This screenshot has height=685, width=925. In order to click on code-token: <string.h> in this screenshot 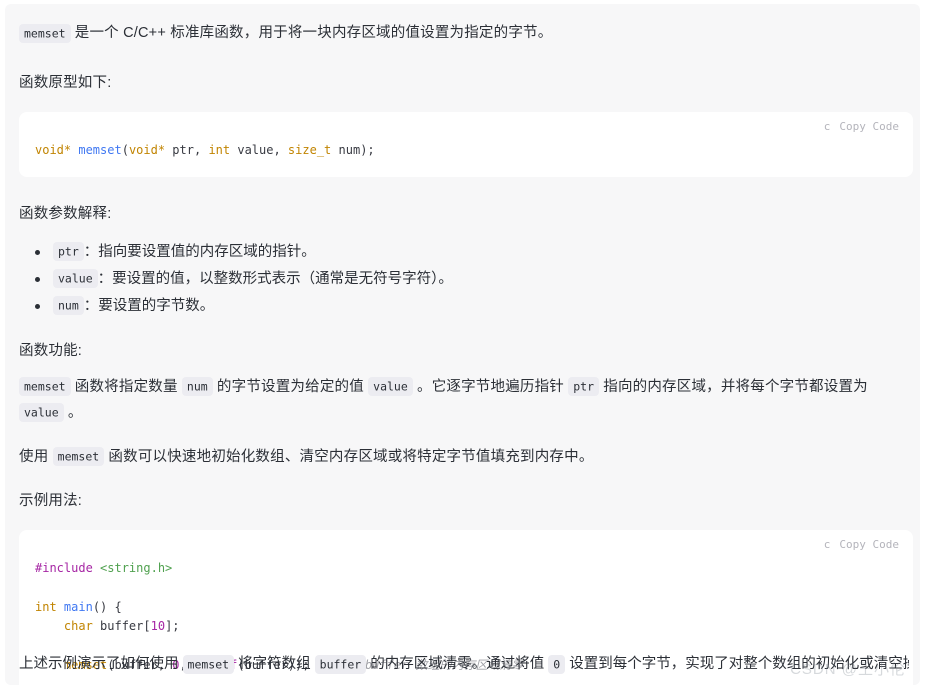, I will do `click(136, 567)`.